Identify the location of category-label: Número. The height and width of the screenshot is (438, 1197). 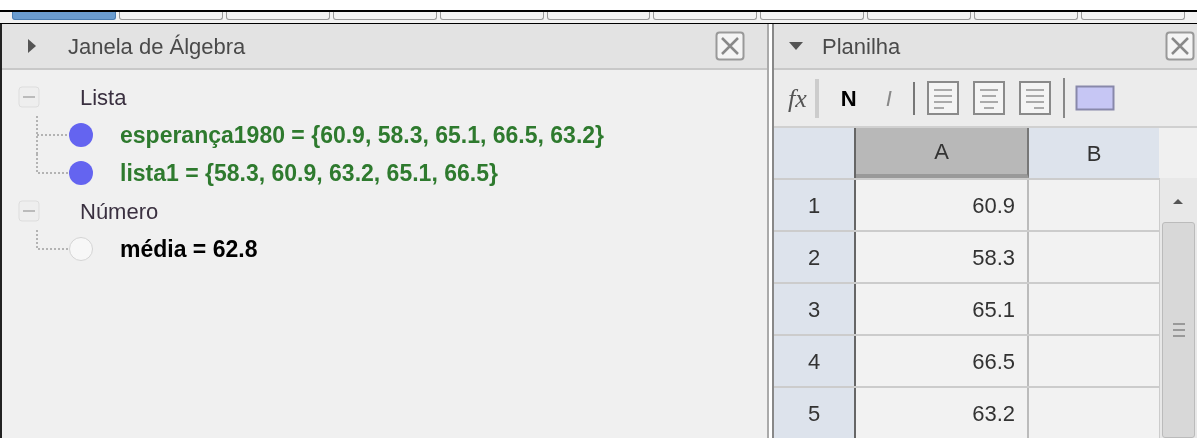
(119, 211).